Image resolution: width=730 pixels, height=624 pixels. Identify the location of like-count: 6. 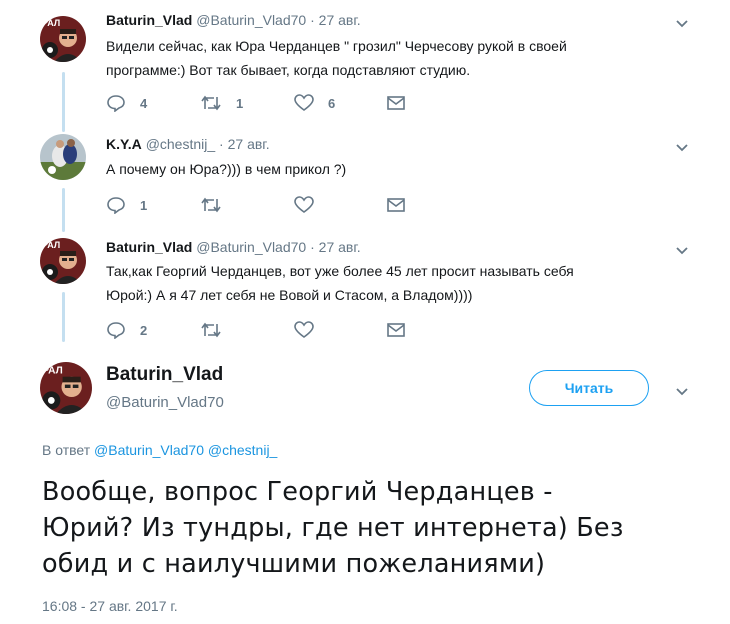
(332, 103).